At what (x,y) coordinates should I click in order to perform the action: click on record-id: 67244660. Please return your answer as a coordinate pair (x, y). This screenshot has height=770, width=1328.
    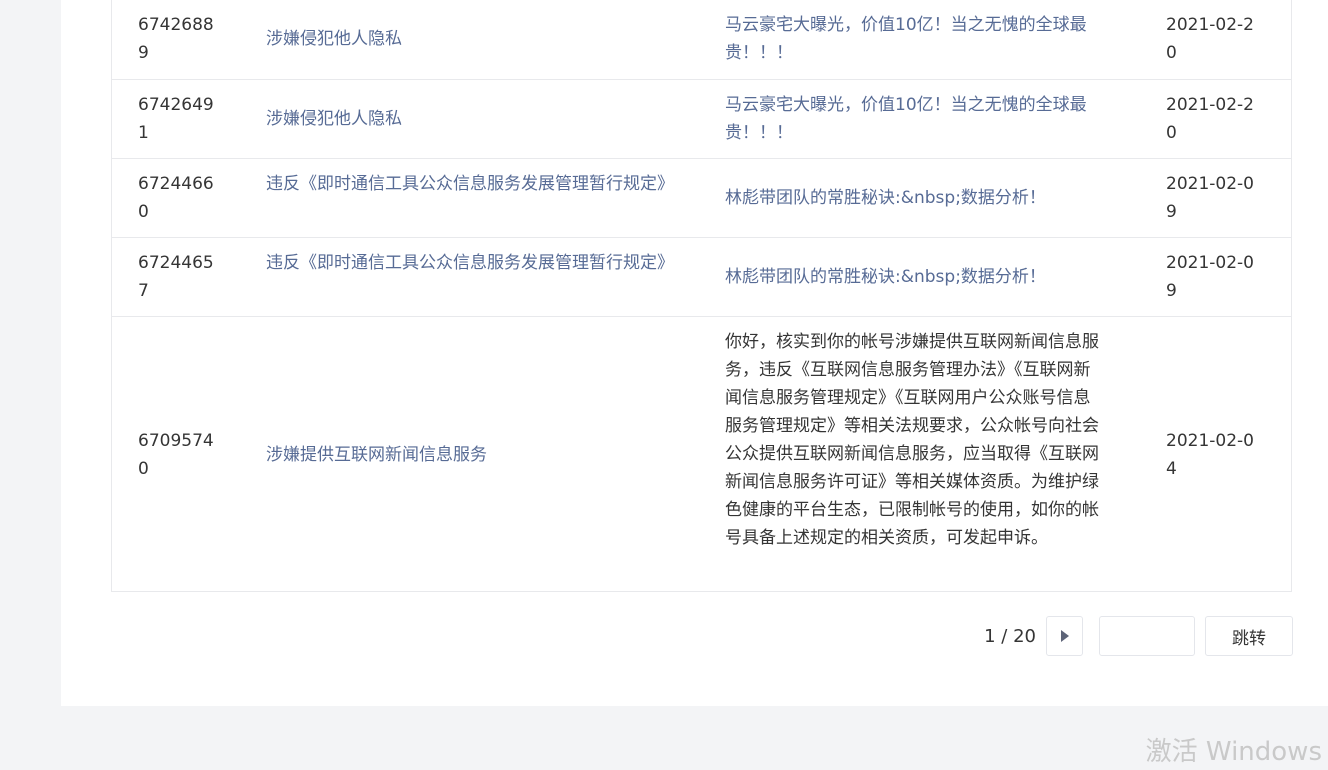
    Looking at the image, I should click on (176, 198).